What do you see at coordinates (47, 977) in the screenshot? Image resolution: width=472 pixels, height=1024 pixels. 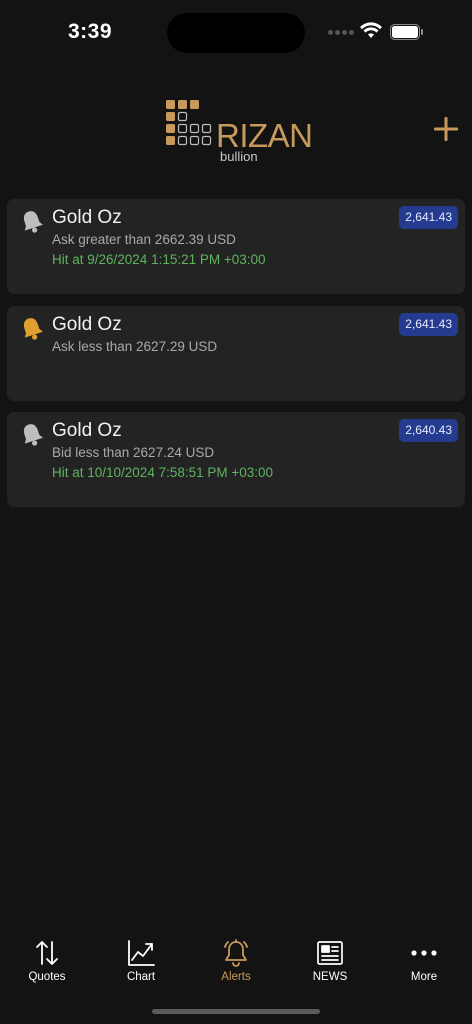 I see `tab-label: Quotes` at bounding box center [47, 977].